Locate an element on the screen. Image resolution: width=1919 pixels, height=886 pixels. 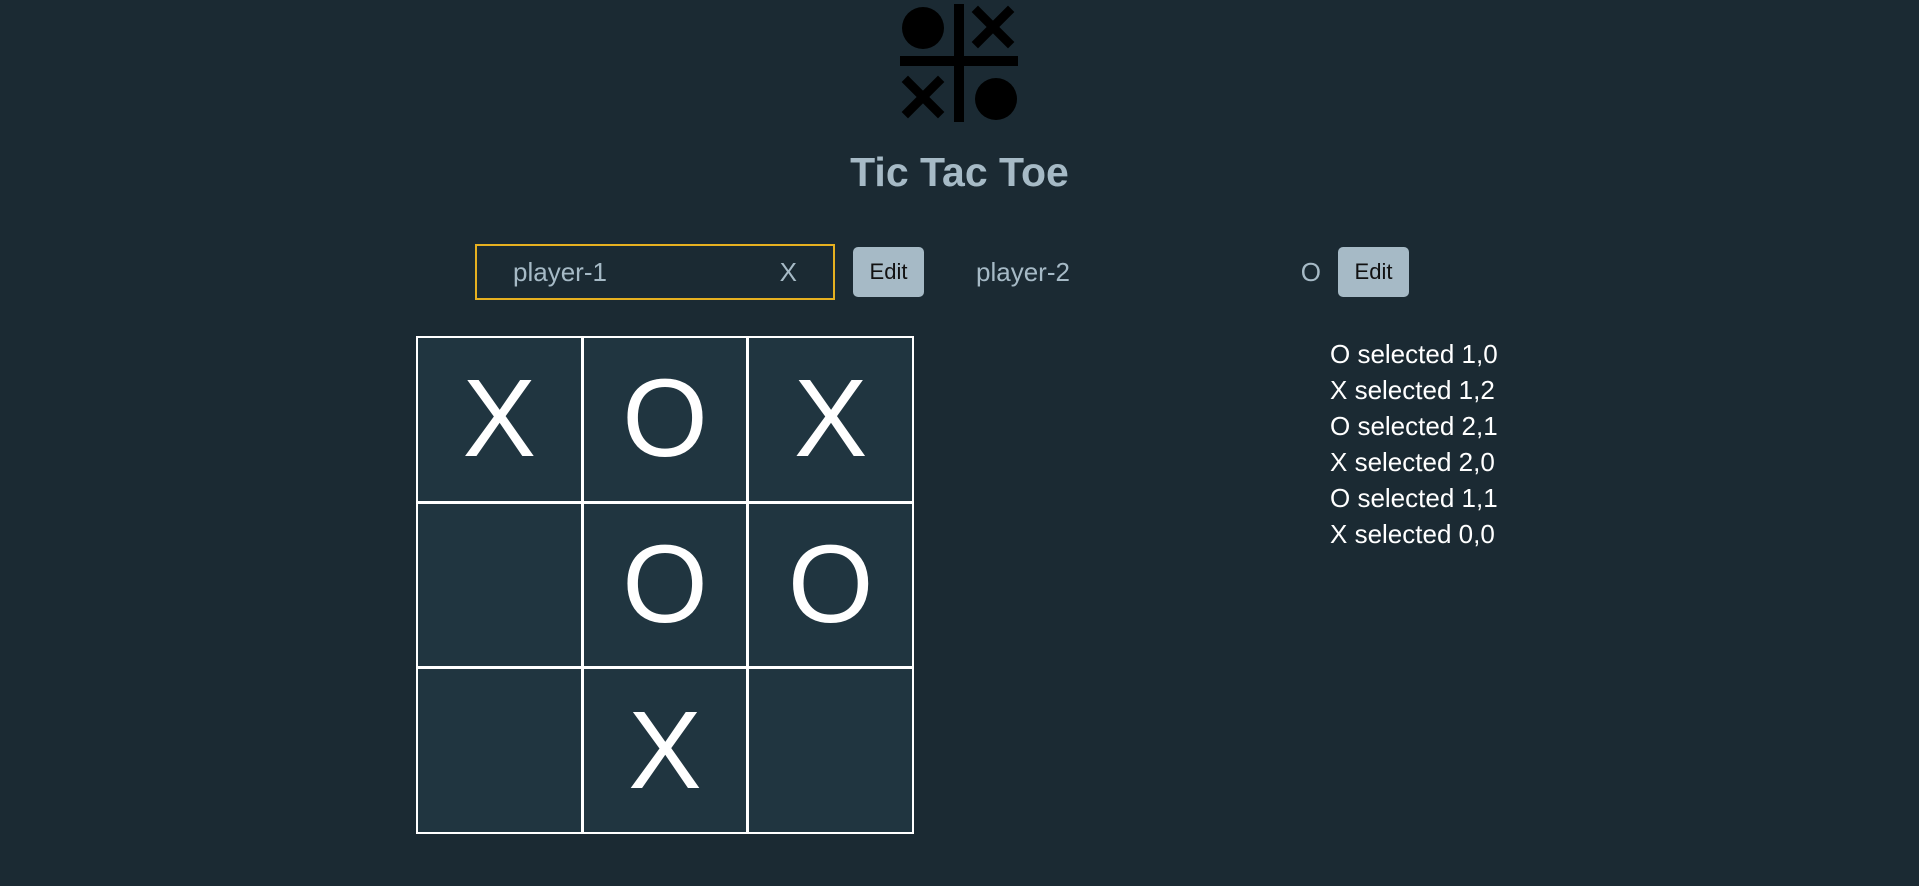
game-board: X O X O O X is located at coordinates (665, 585).